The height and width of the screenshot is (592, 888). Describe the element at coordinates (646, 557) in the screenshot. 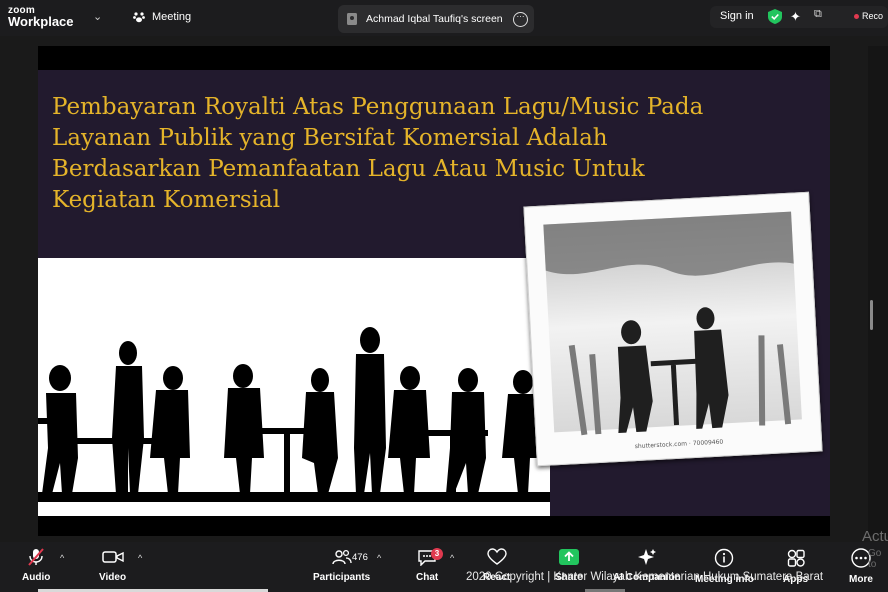

I see `ai-companion-sparkle-icon` at that location.